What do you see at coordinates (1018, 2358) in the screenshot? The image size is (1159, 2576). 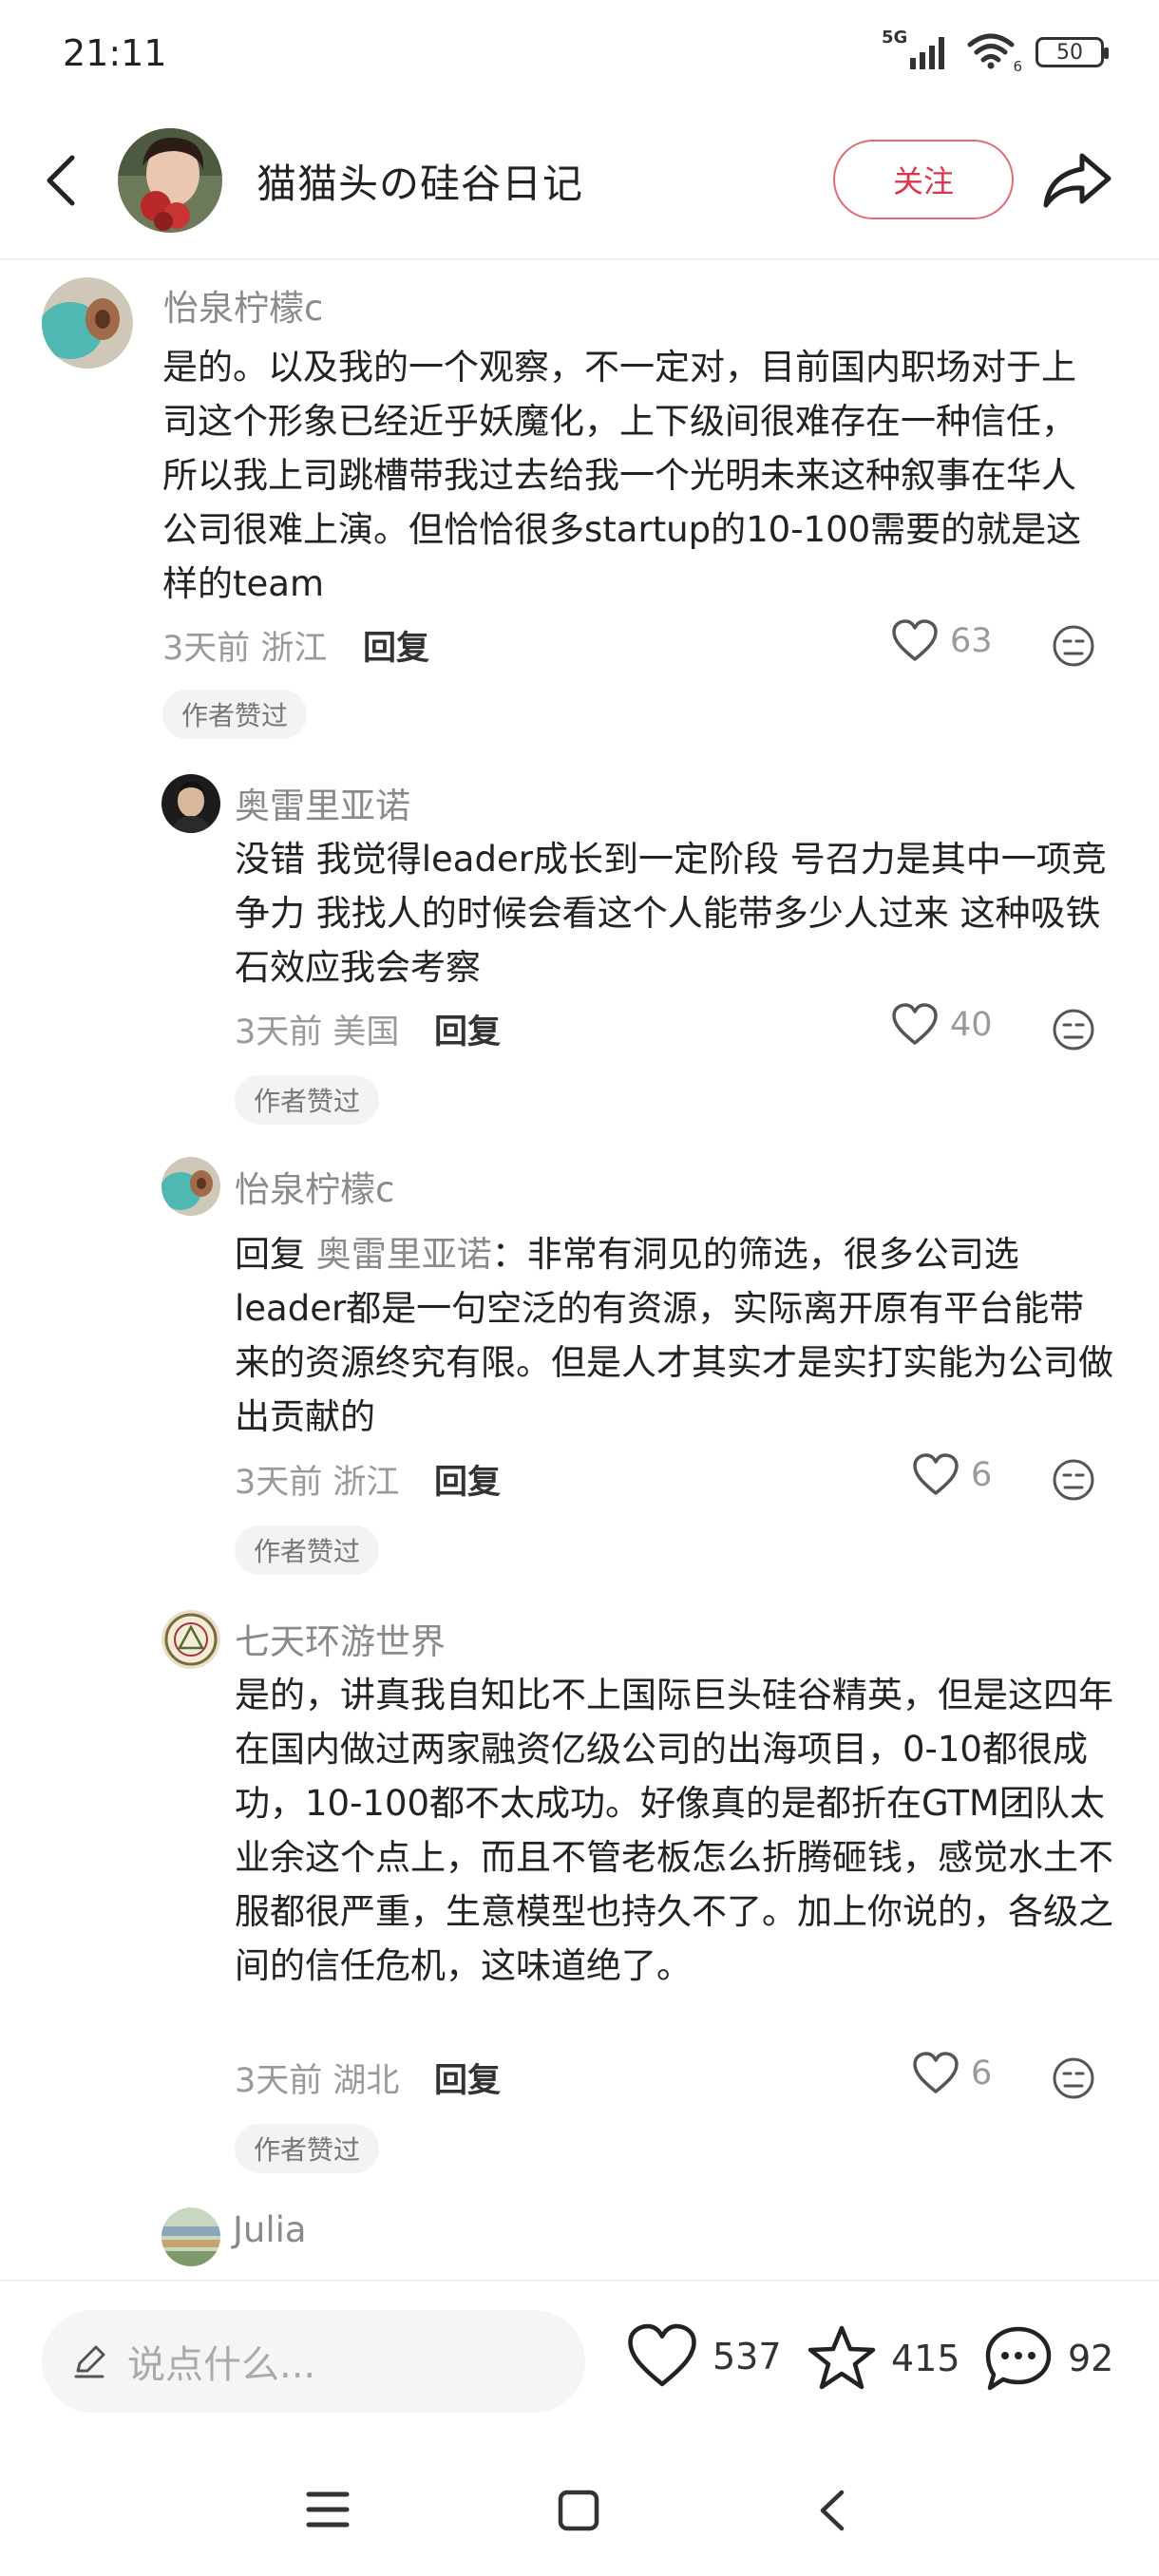 I see `chat-icon` at bounding box center [1018, 2358].